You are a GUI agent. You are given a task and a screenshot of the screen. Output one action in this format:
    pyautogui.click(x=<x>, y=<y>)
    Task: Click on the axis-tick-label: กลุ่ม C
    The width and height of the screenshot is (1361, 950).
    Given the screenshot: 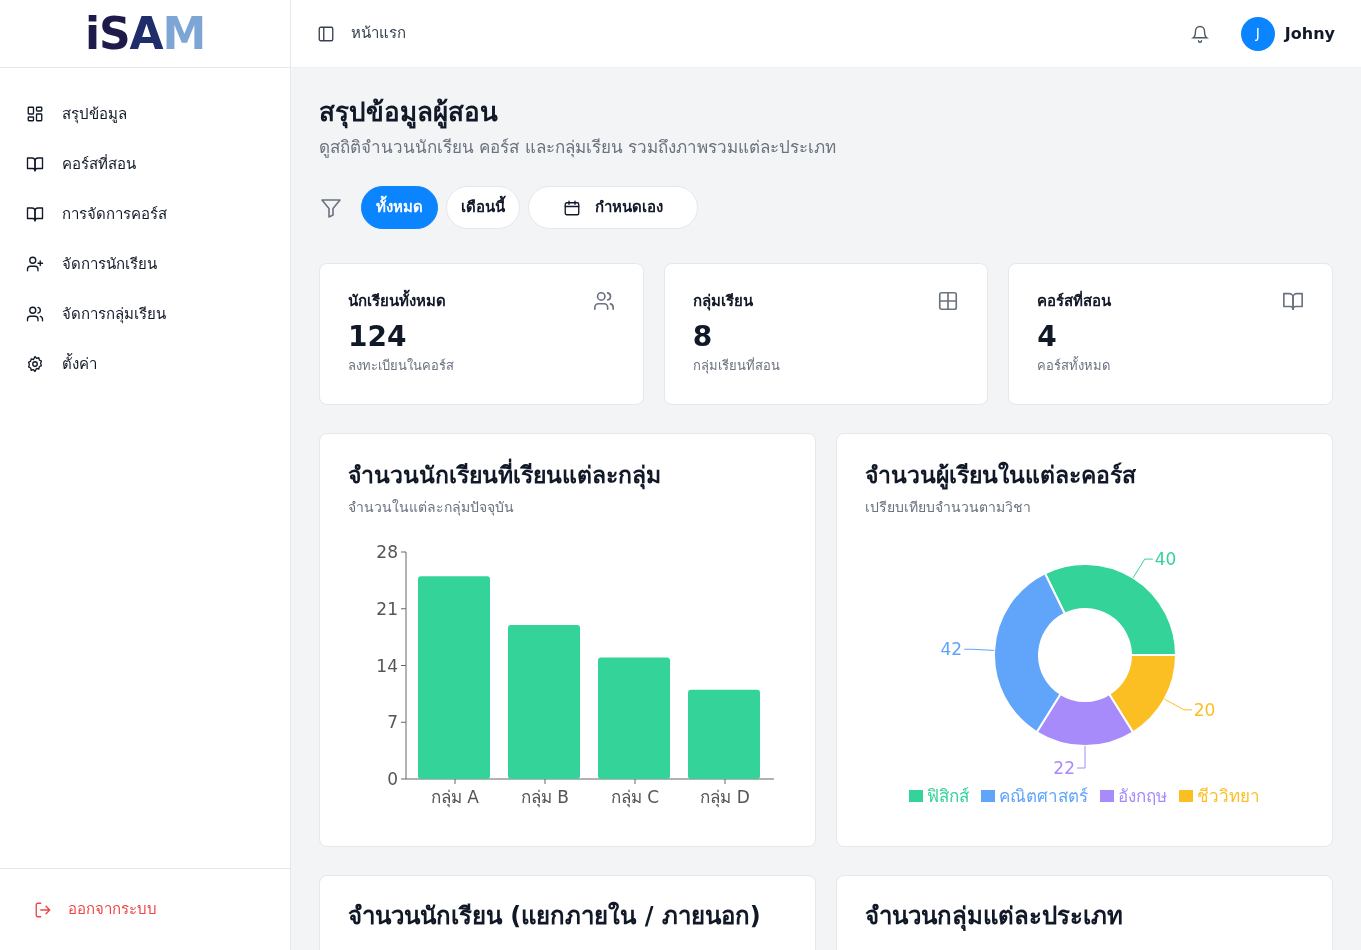 What is the action you would take?
    pyautogui.click(x=635, y=796)
    